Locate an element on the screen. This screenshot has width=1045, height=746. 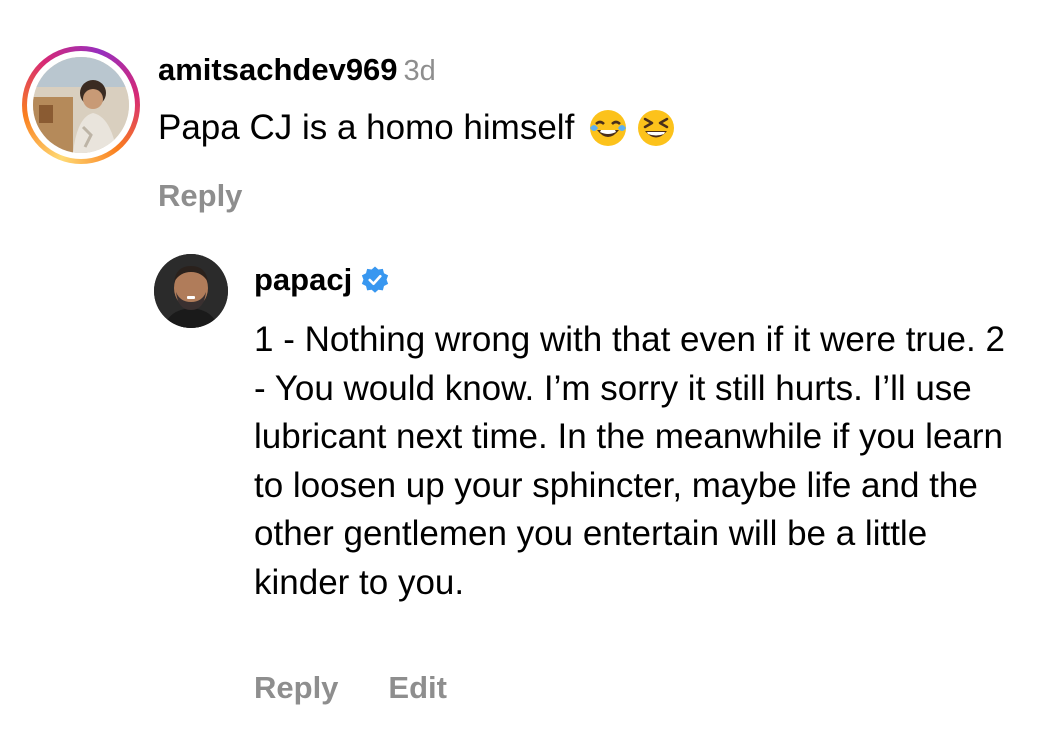
comment-text: Papa CJ is a homo himself is located at coordinates (417, 128).